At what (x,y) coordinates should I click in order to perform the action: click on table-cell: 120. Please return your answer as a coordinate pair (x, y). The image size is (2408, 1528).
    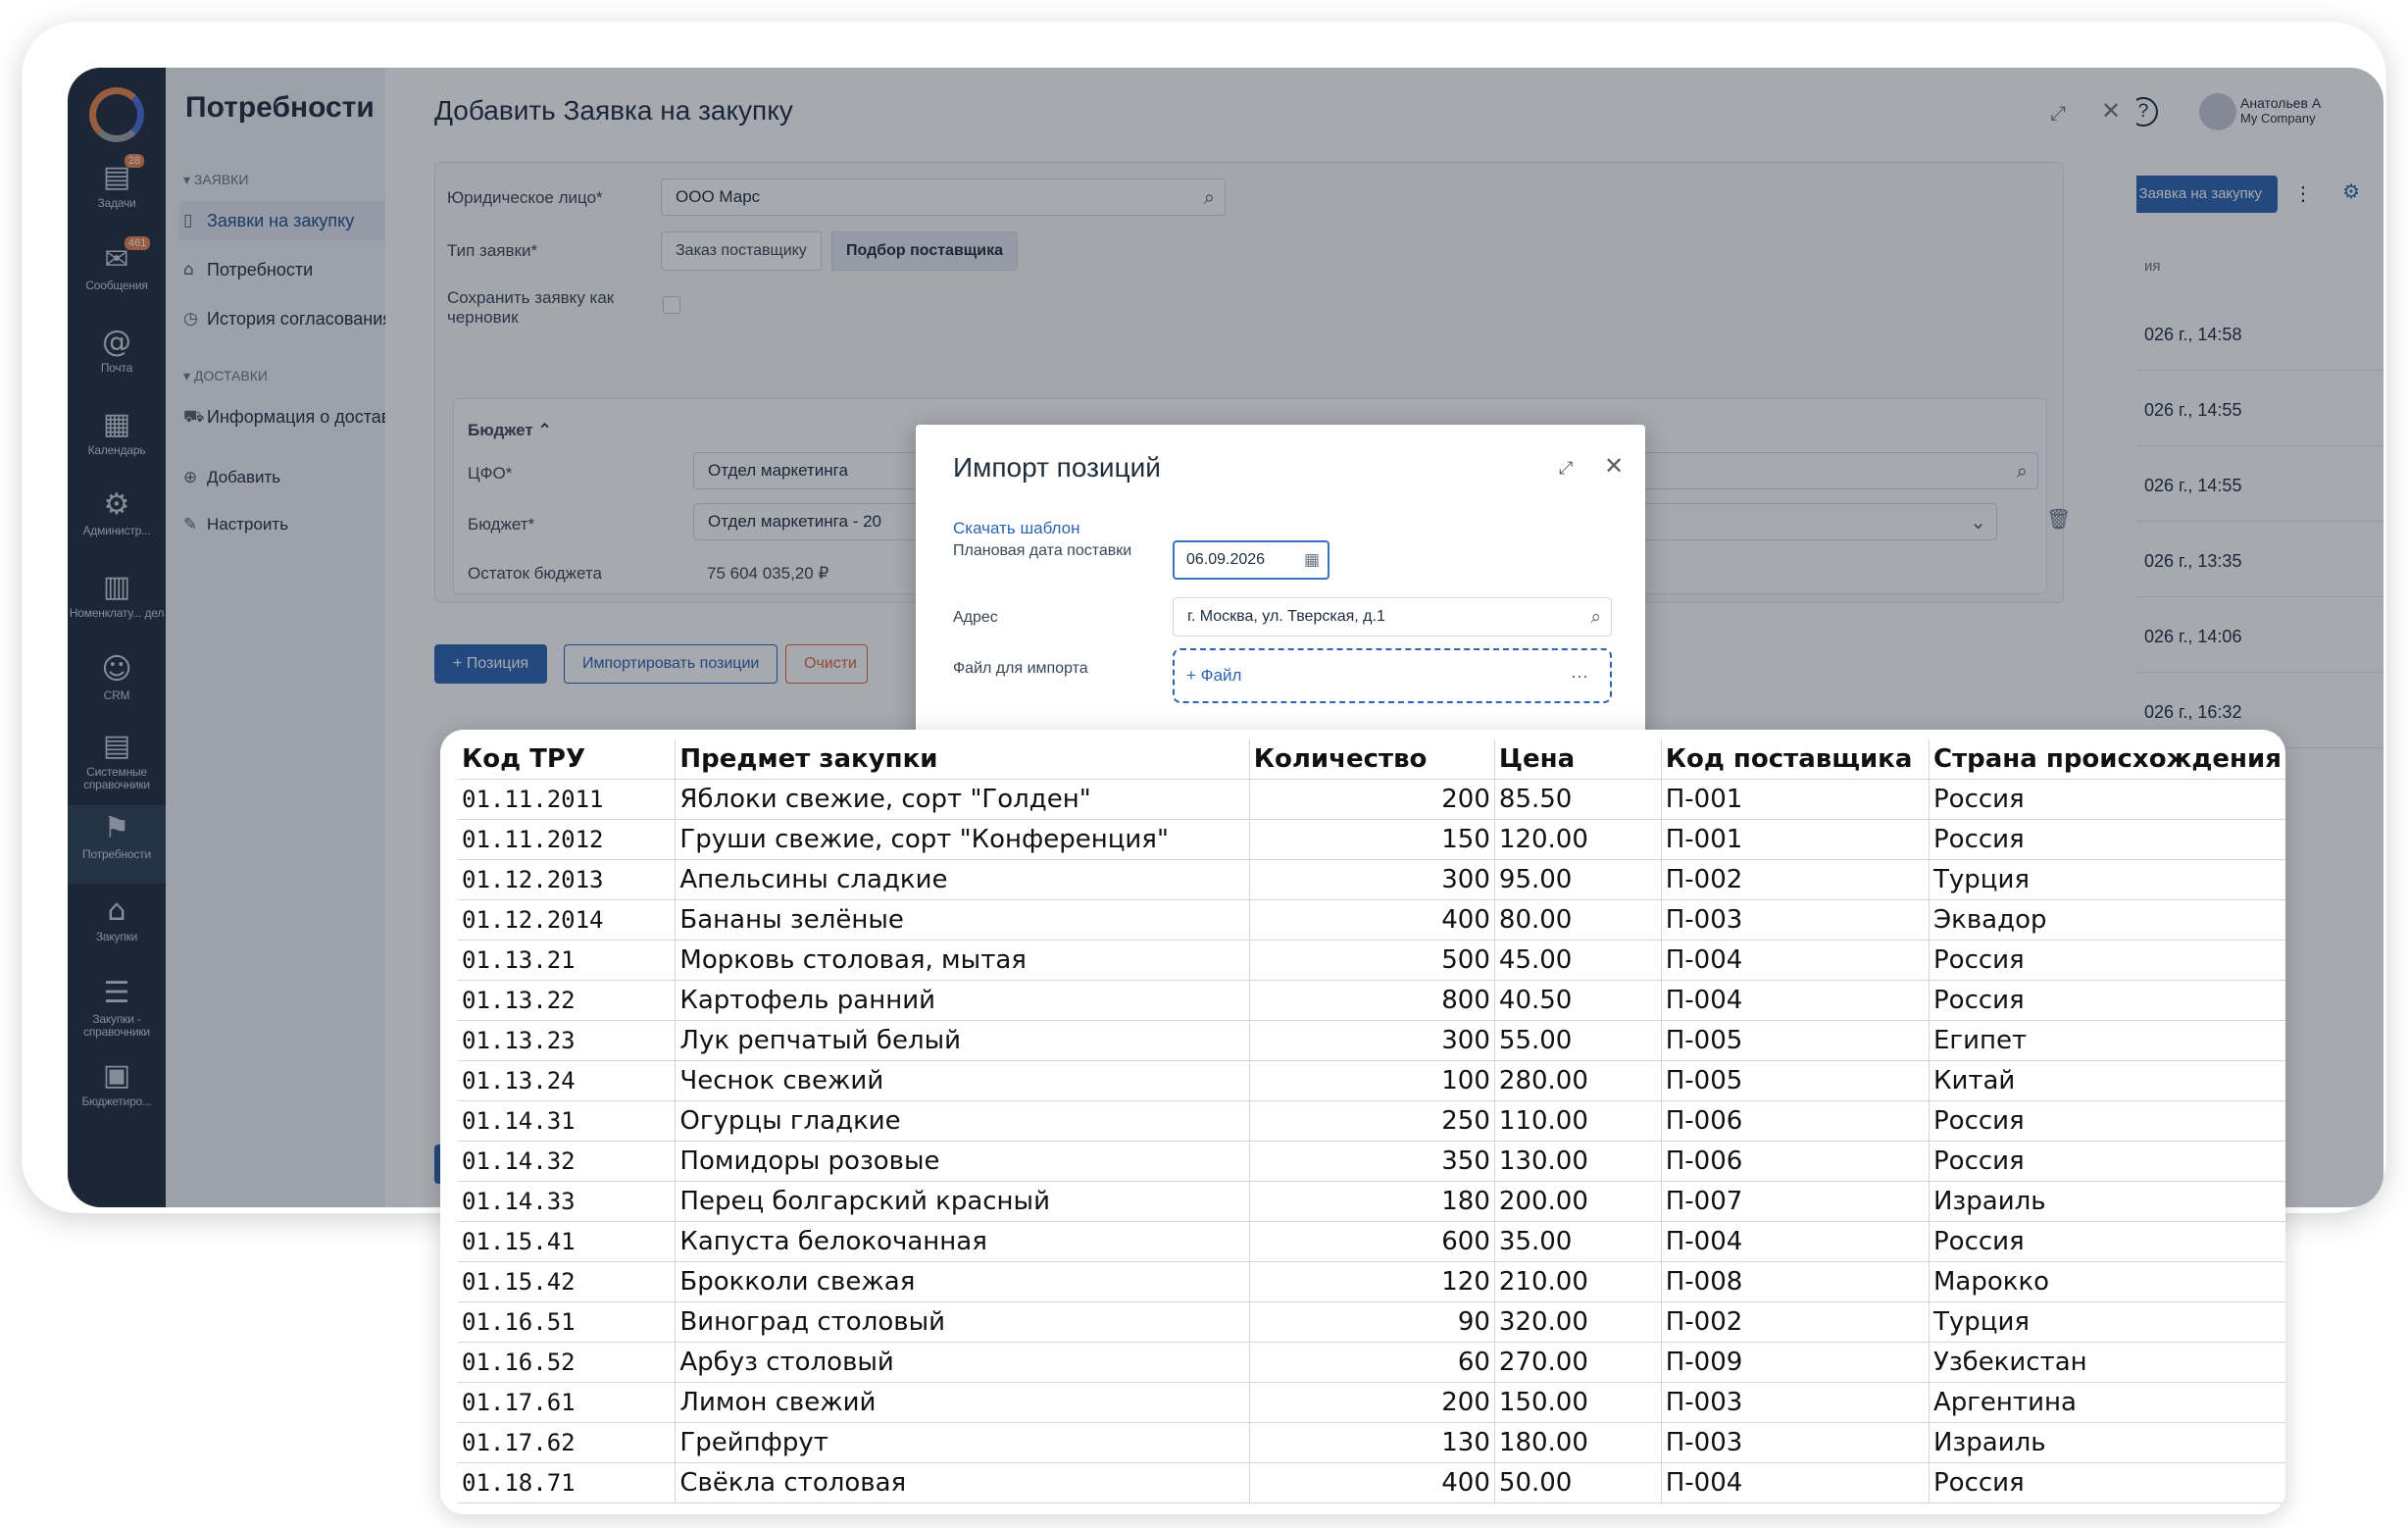
    Looking at the image, I should click on (1372, 1281).